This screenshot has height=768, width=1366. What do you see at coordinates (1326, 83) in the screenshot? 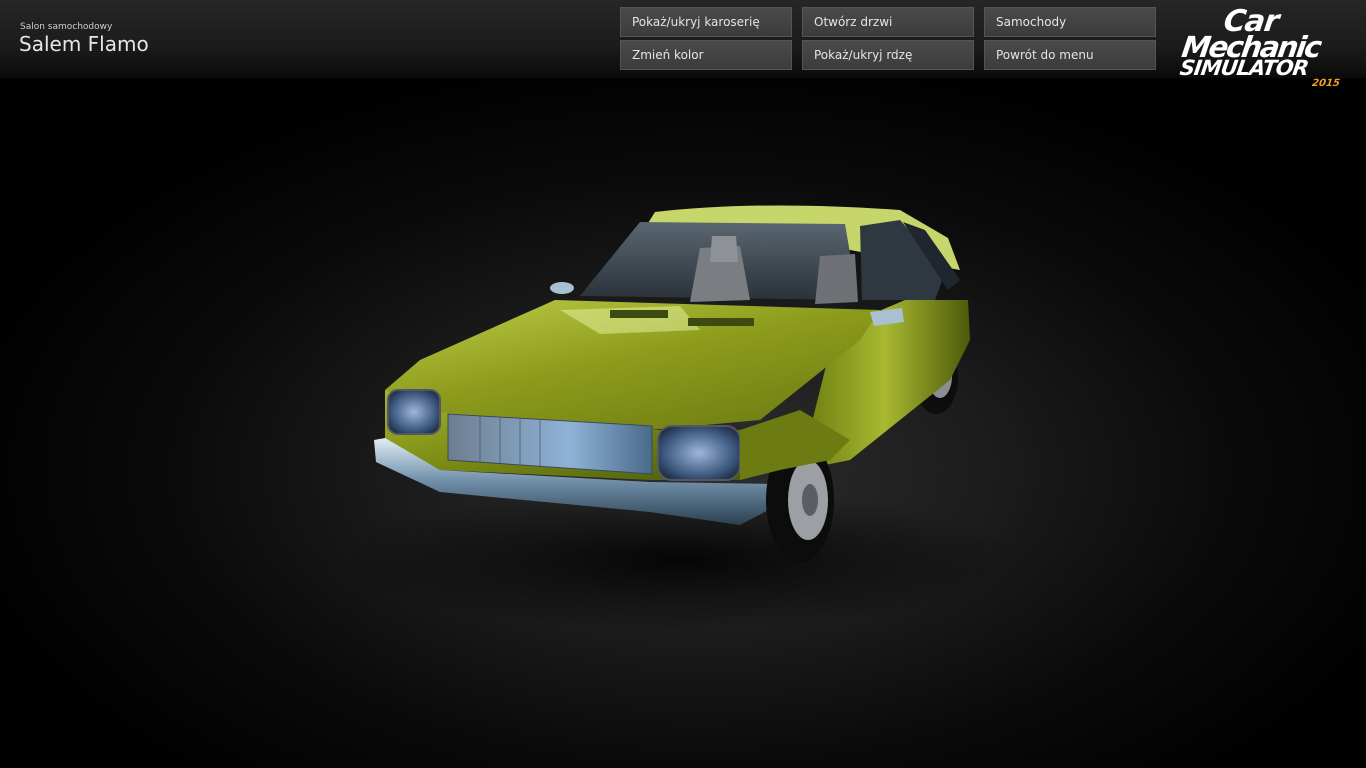
I see `logo-year: 2015` at bounding box center [1326, 83].